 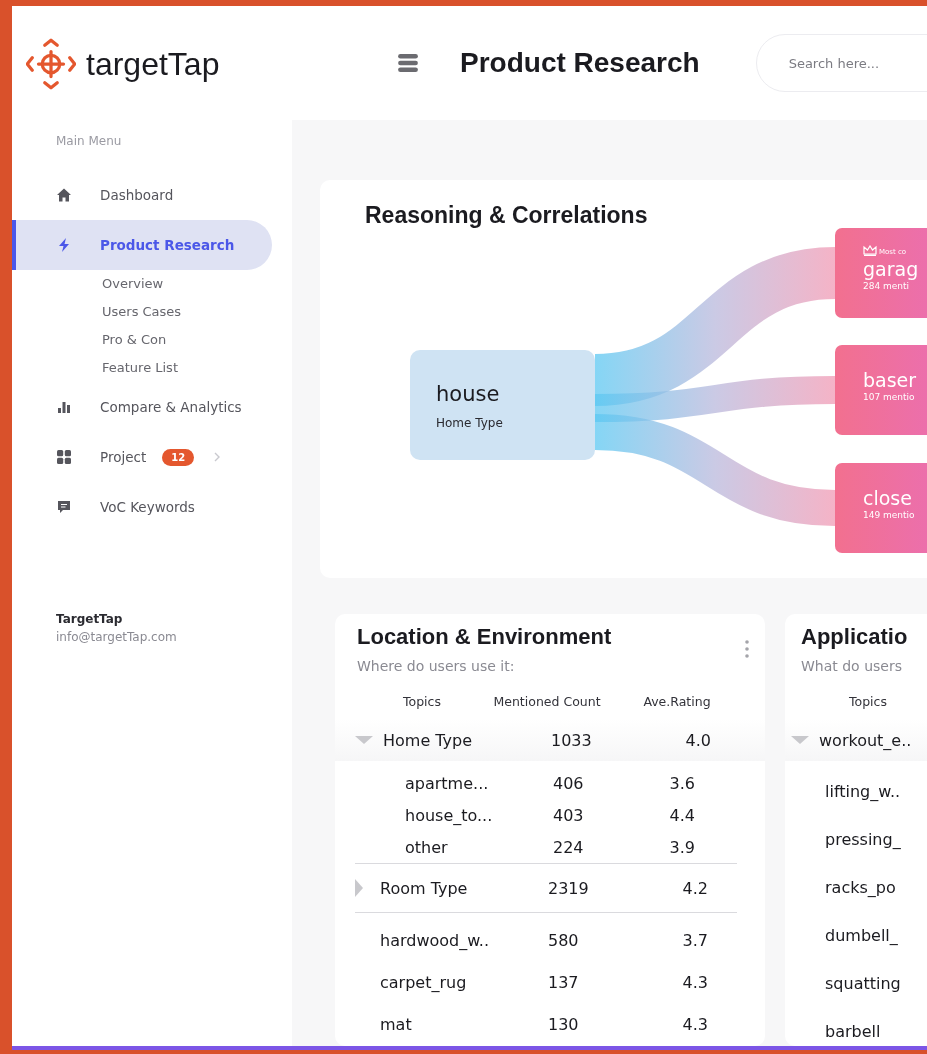 What do you see at coordinates (547, 701) in the screenshot?
I see `column-header: Mentioned Count` at bounding box center [547, 701].